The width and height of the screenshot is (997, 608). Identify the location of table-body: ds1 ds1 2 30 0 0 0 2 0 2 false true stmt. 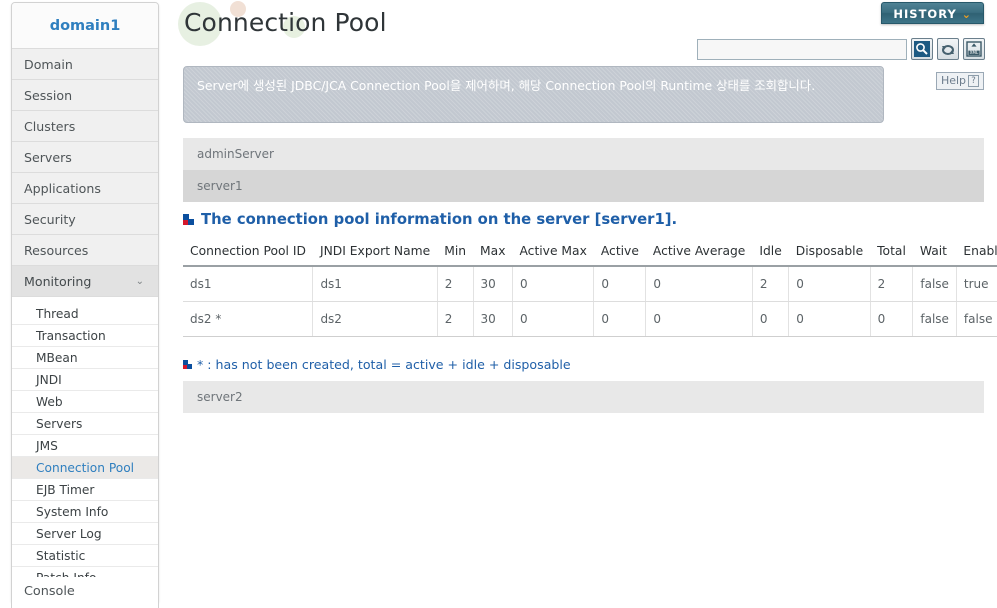
(590, 301).